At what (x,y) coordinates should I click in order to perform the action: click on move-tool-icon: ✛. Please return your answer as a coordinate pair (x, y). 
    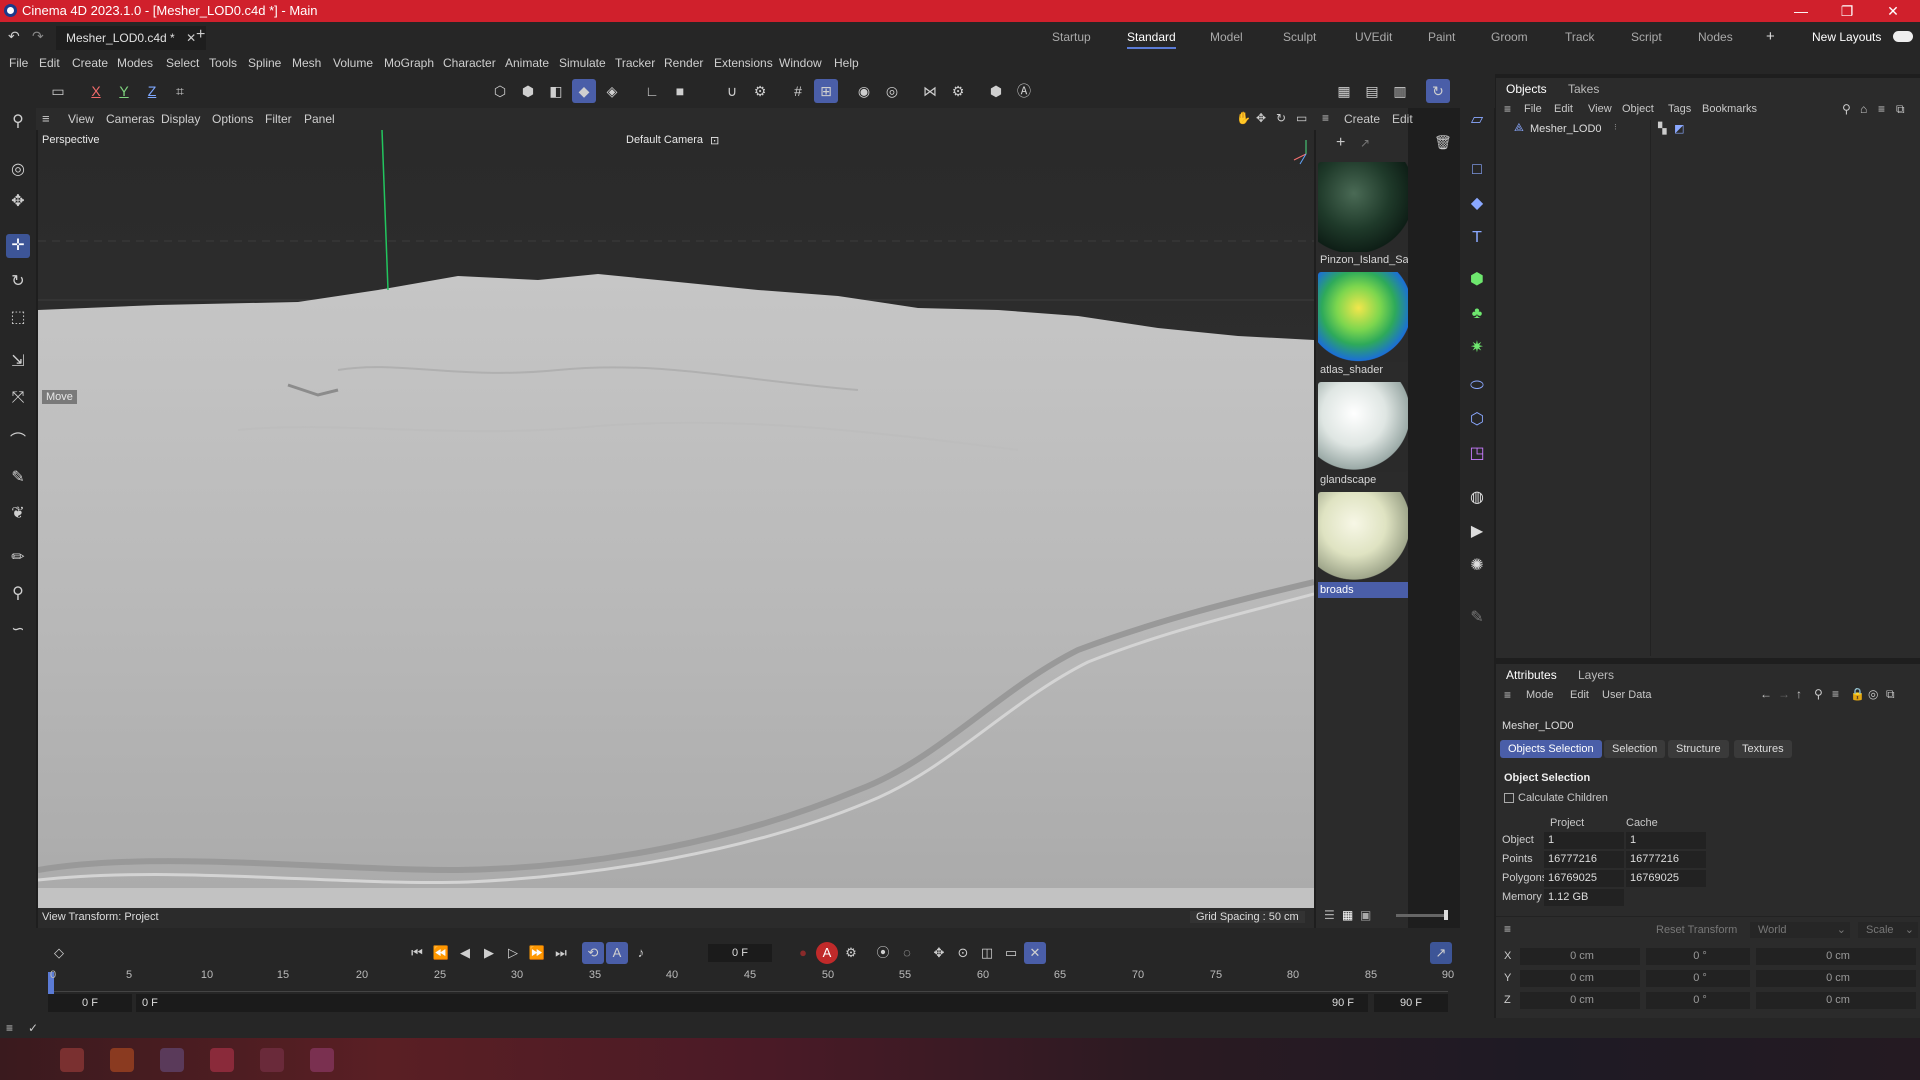
    Looking at the image, I should click on (18, 246).